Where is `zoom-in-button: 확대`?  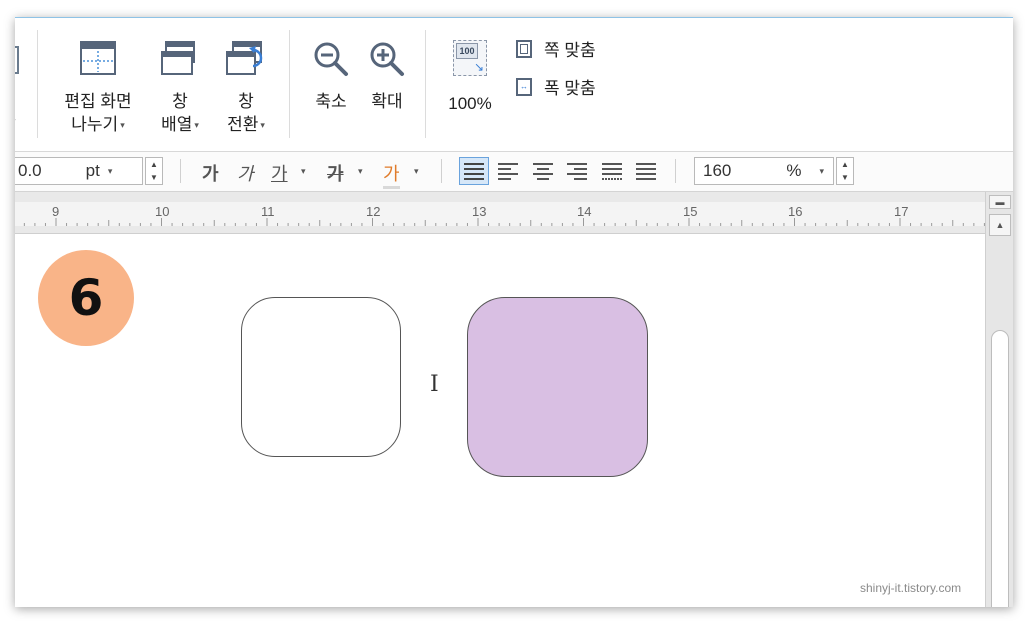
zoom-in-button: 확대 is located at coordinates (387, 76).